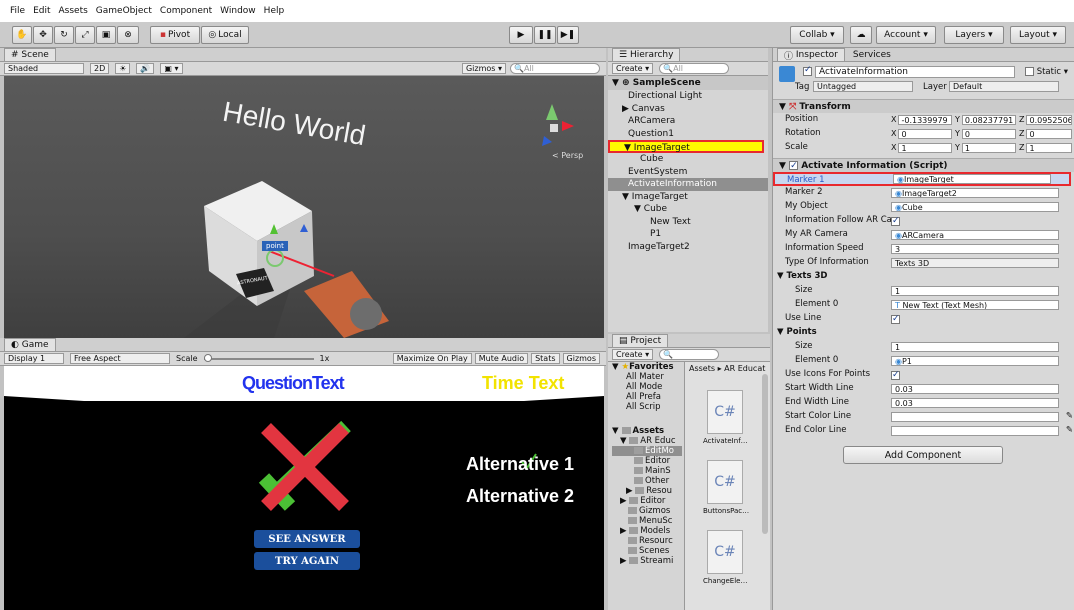 The width and height of the screenshot is (1074, 610). Describe the element at coordinates (688, 121) in the screenshot. I see `hierarchy-item-arcamera: ARCamera` at that location.